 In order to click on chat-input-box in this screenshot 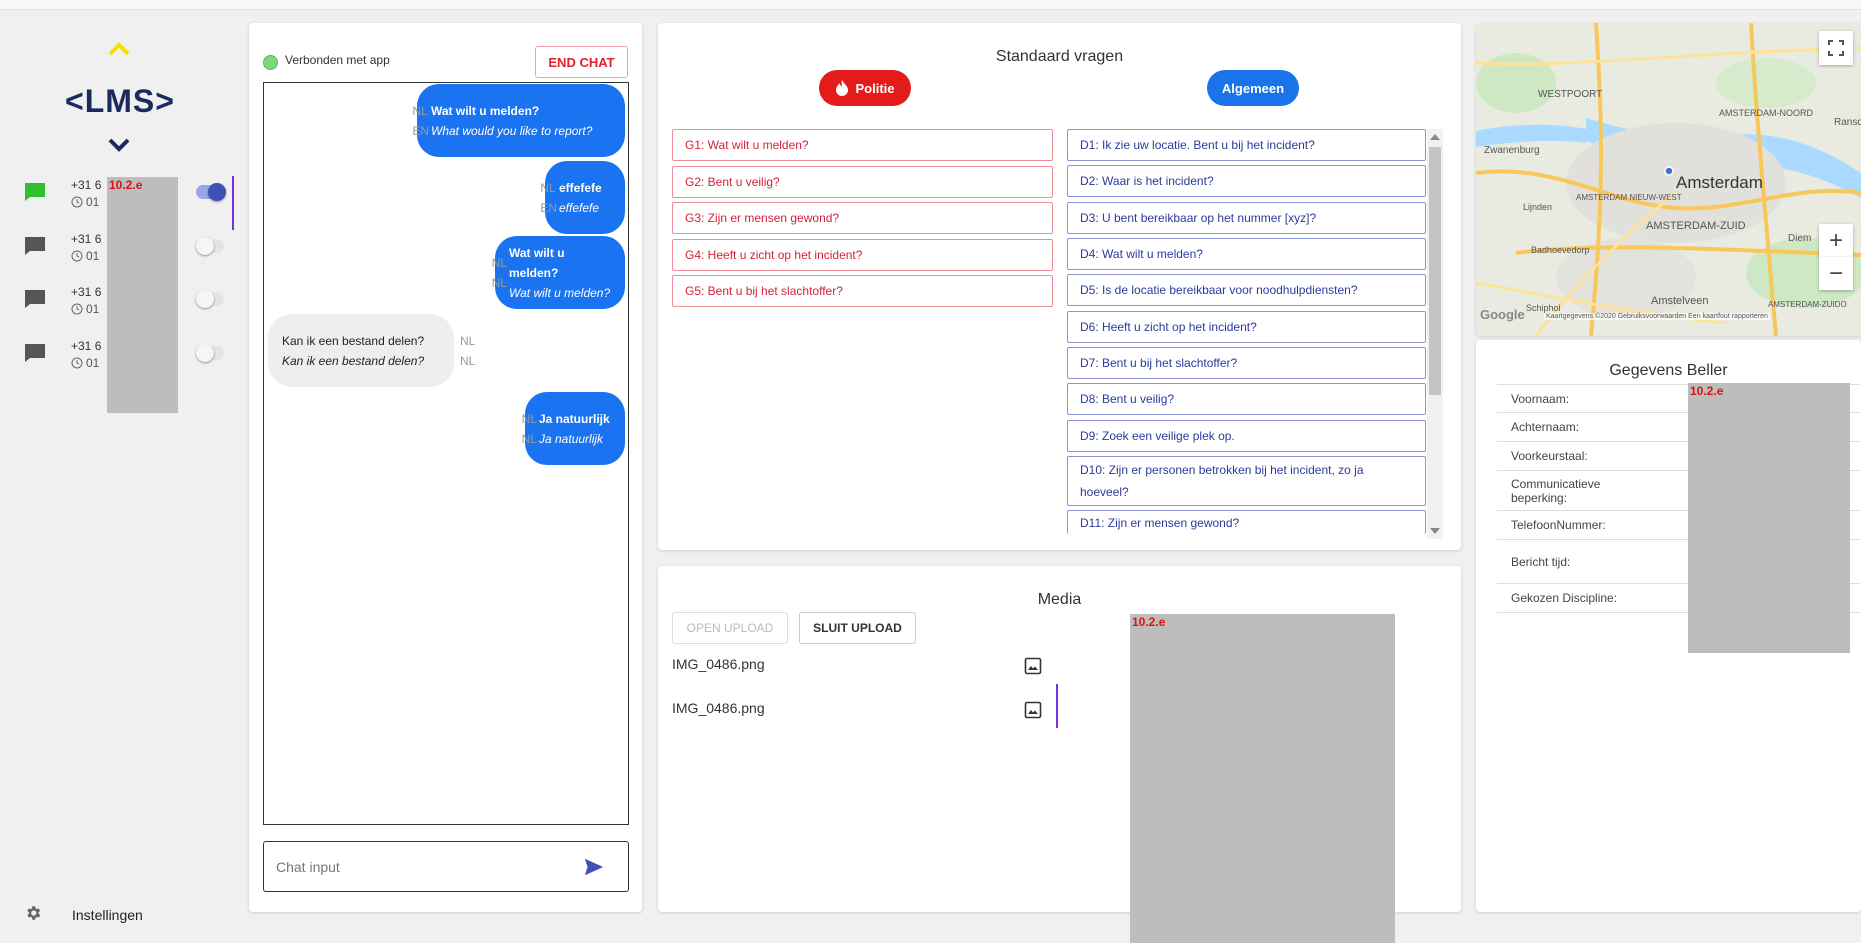, I will do `click(446, 866)`.